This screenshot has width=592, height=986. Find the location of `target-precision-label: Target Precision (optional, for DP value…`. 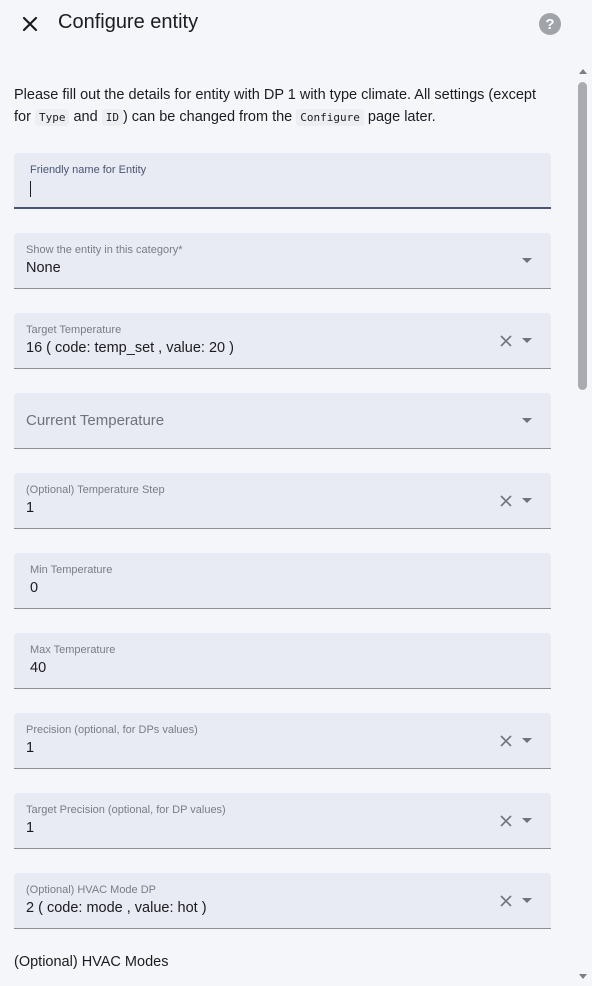

target-precision-label: Target Precision (optional, for DP value… is located at coordinates (126, 810).